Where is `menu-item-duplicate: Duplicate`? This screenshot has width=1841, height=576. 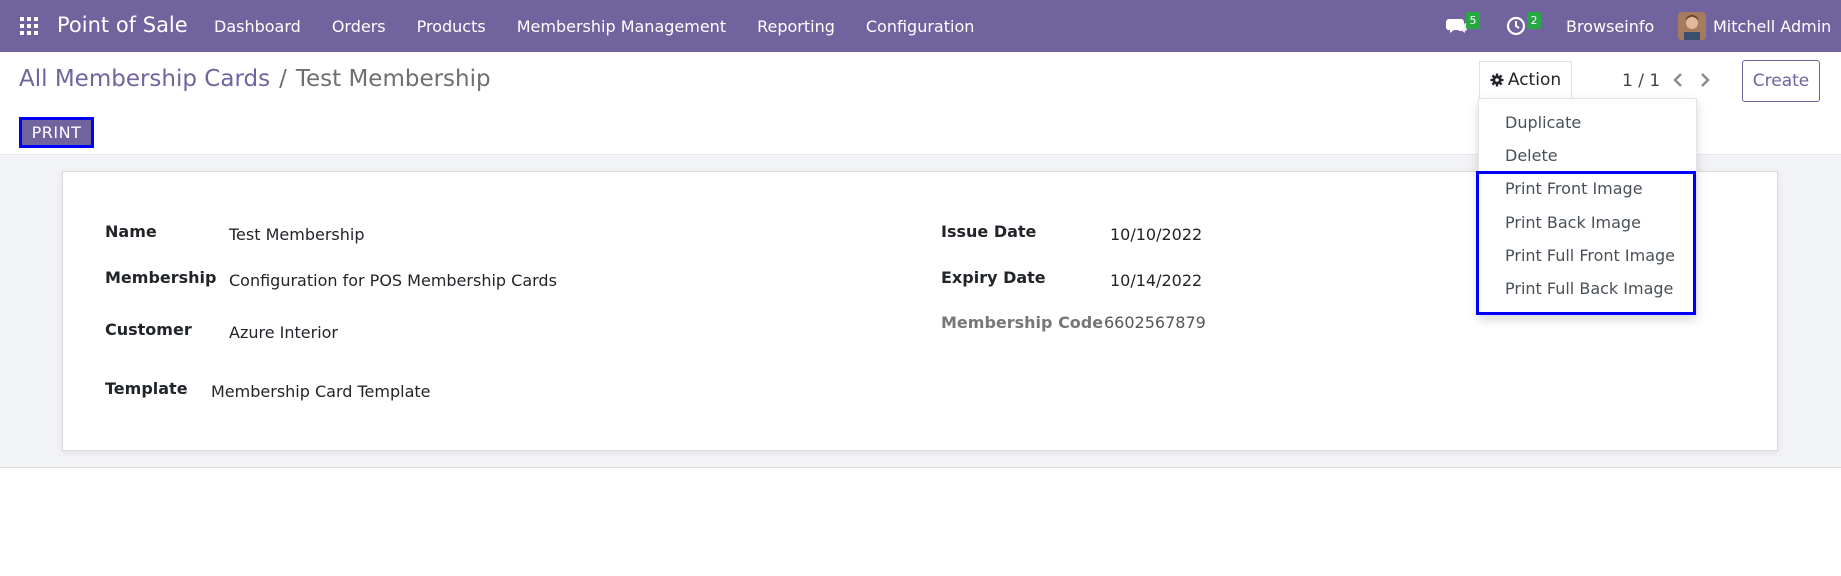 menu-item-duplicate: Duplicate is located at coordinates (1543, 122).